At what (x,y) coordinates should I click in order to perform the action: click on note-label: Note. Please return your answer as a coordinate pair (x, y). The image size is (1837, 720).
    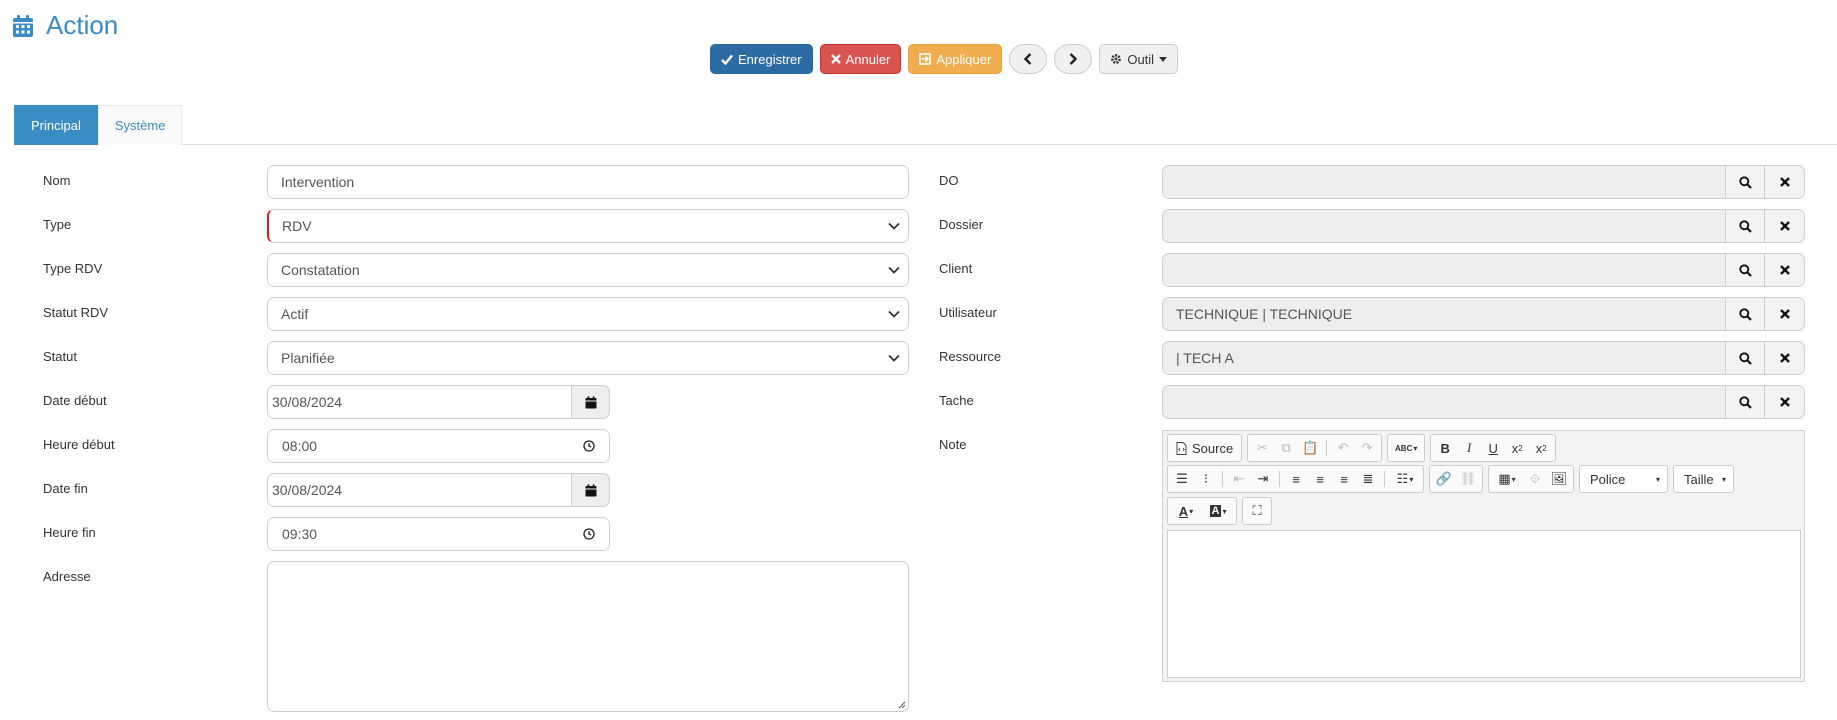
    Looking at the image, I should click on (953, 444).